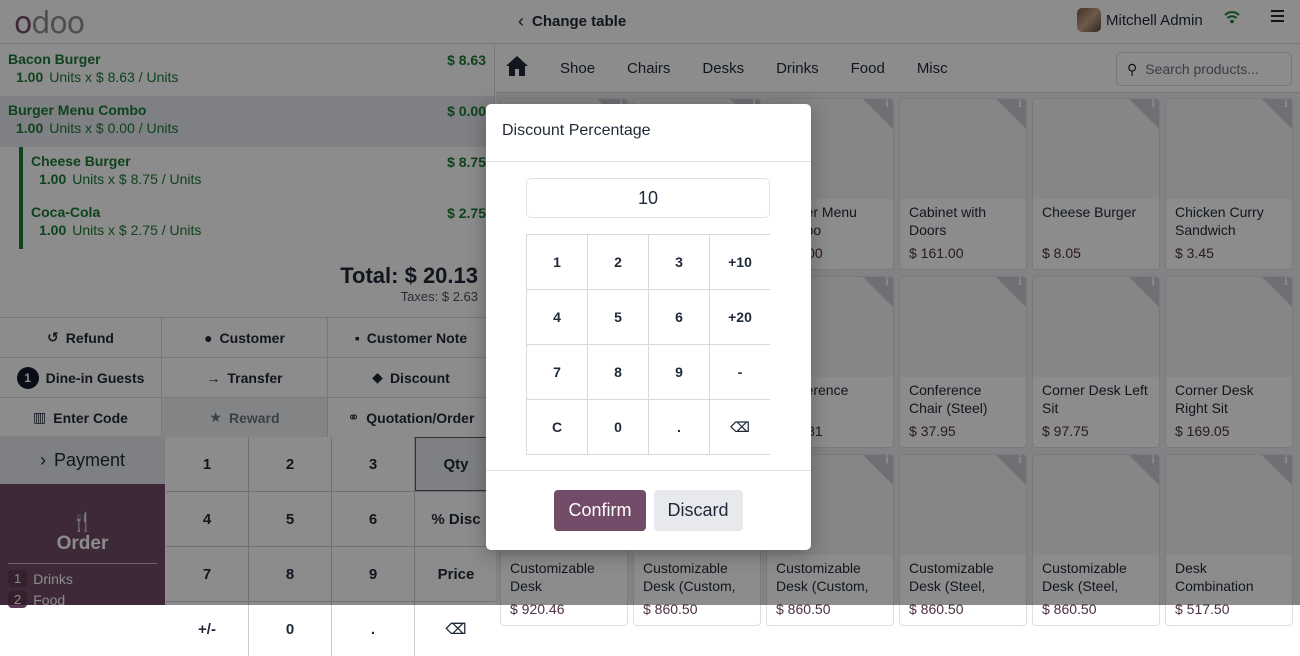 The height and width of the screenshot is (656, 1300). Describe the element at coordinates (679, 317) in the screenshot. I see `dialog-numpad-key: 6` at that location.